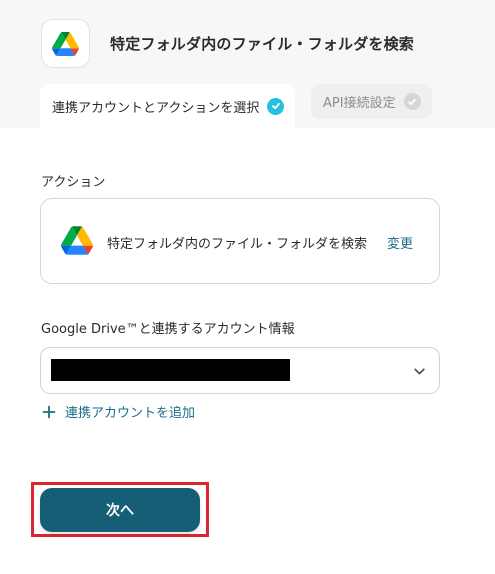 This screenshot has width=495, height=574. What do you see at coordinates (170, 370) in the screenshot?
I see `account-value-redacted` at bounding box center [170, 370].